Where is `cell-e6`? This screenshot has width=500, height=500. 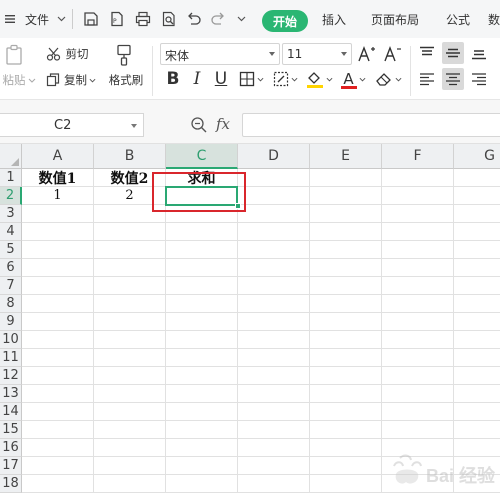
cell-e6 is located at coordinates (346, 268).